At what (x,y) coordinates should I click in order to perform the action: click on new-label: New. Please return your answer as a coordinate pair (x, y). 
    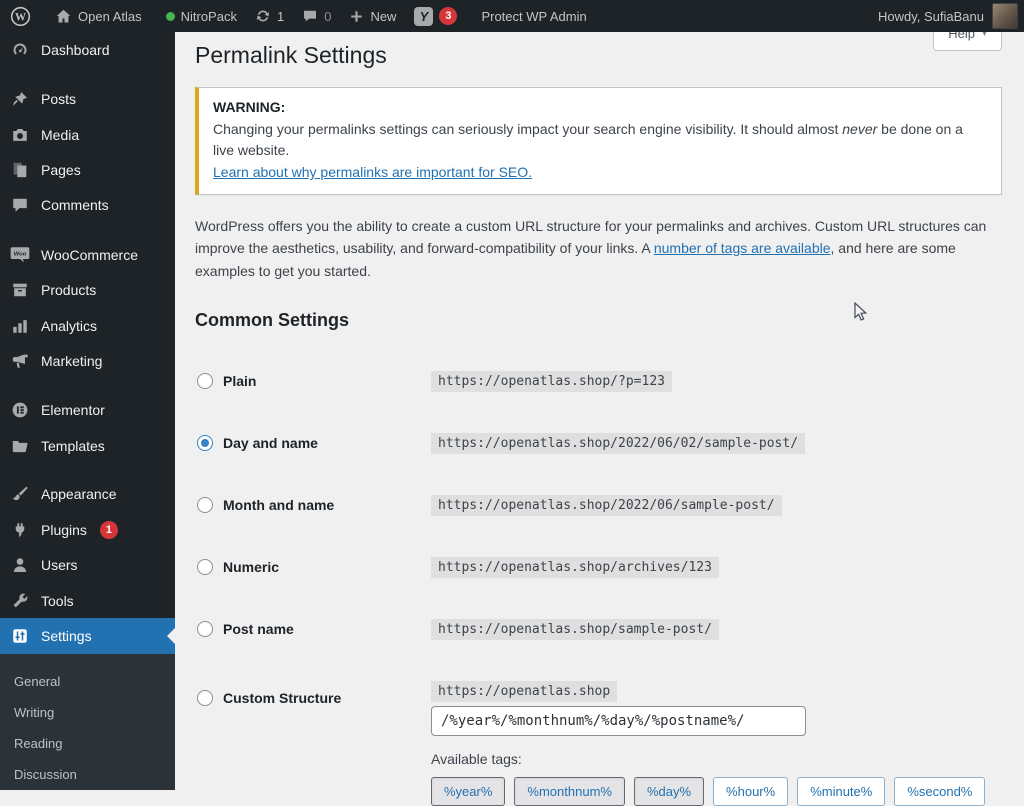
    Looking at the image, I should click on (383, 16).